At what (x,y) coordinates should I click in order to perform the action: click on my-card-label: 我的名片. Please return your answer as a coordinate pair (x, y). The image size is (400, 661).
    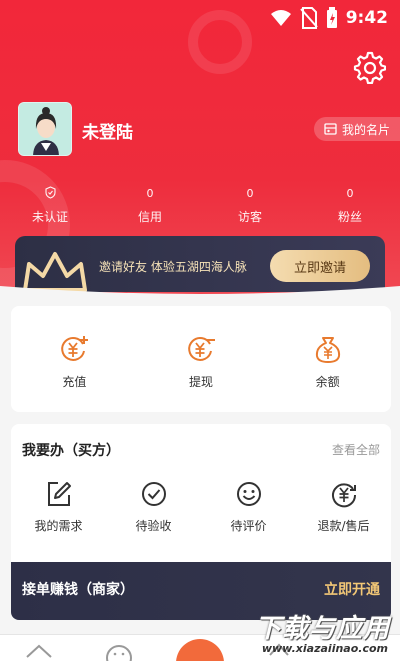
    Looking at the image, I should click on (365, 129).